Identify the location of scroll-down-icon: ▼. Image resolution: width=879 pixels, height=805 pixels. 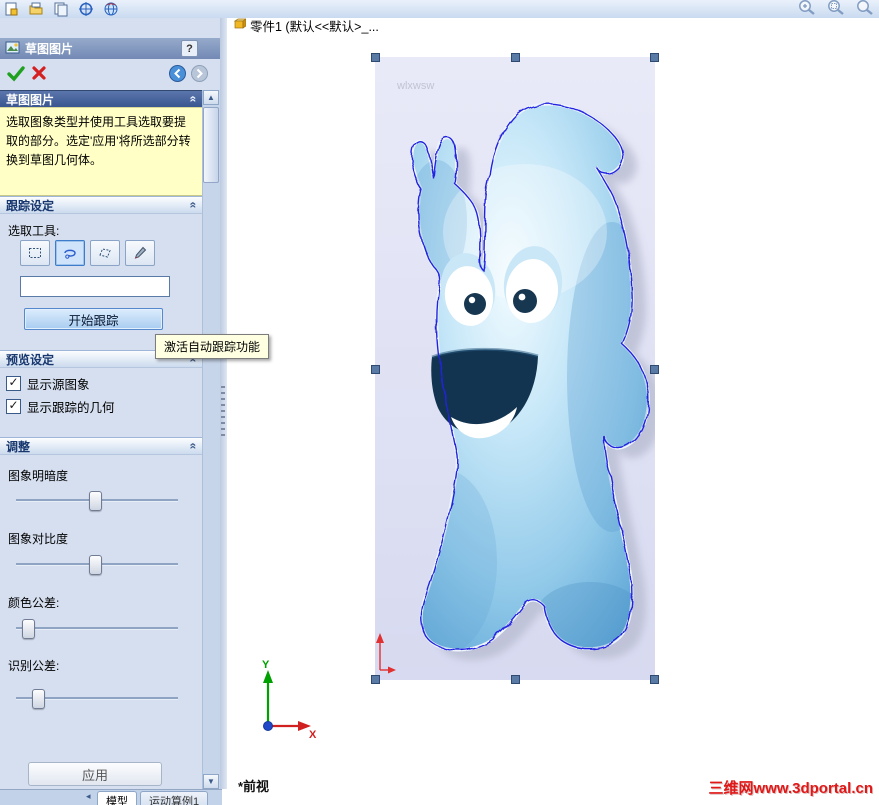
(211, 781).